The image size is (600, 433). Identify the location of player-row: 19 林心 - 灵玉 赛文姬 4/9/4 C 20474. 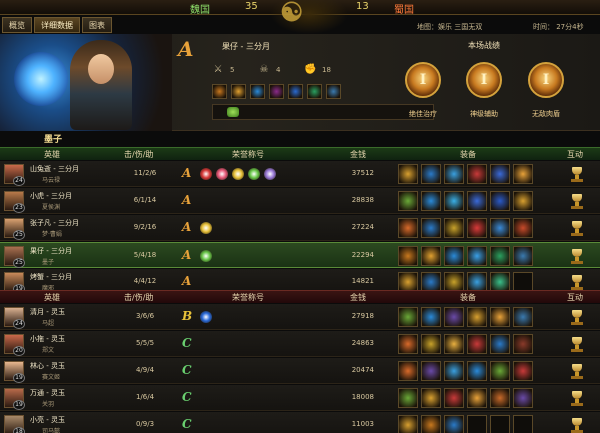
(300, 371).